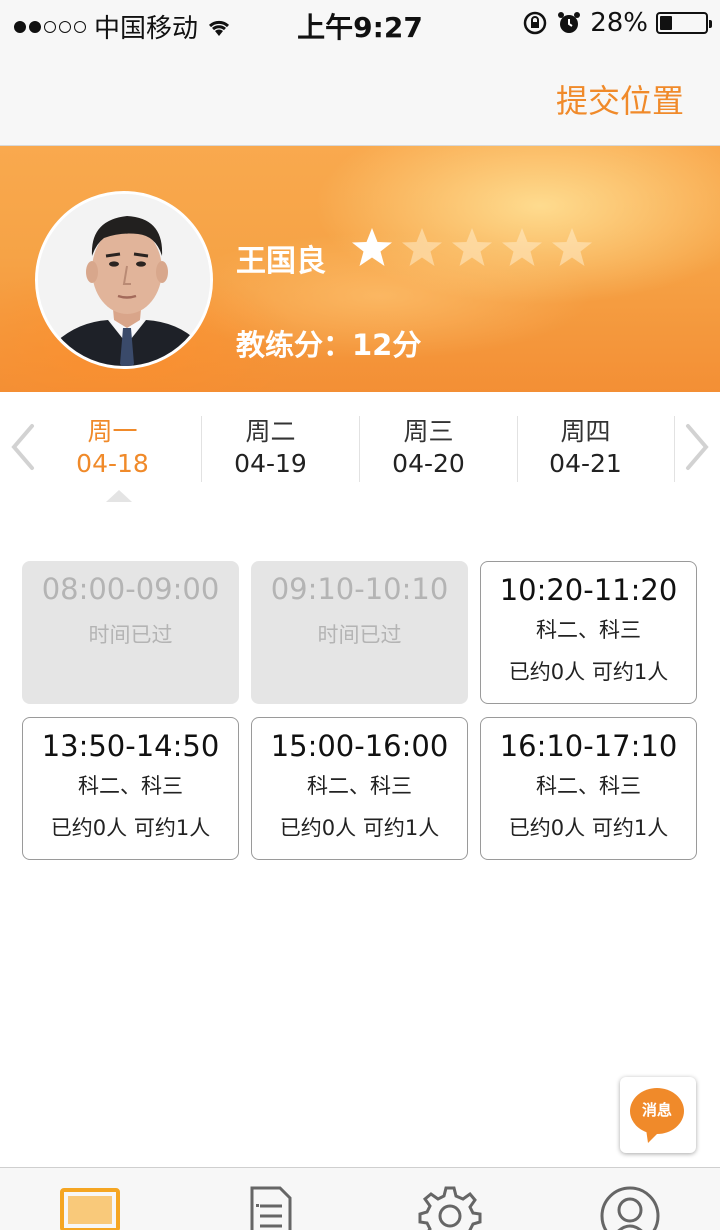  I want to click on status-right: 28%, so click(617, 23).